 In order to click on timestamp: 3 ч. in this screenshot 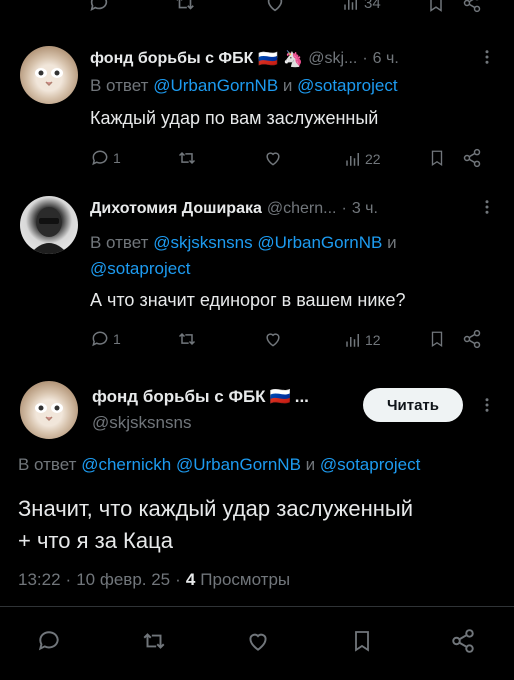, I will do `click(365, 209)`.